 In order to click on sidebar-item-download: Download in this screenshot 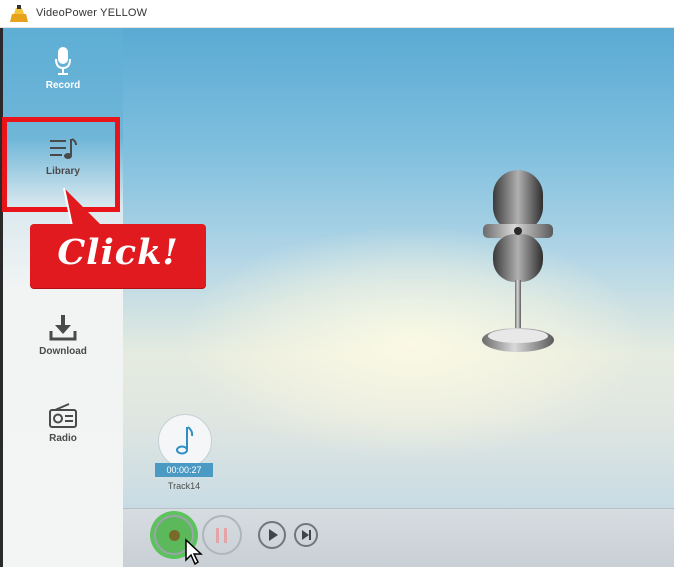, I will do `click(63, 354)`.